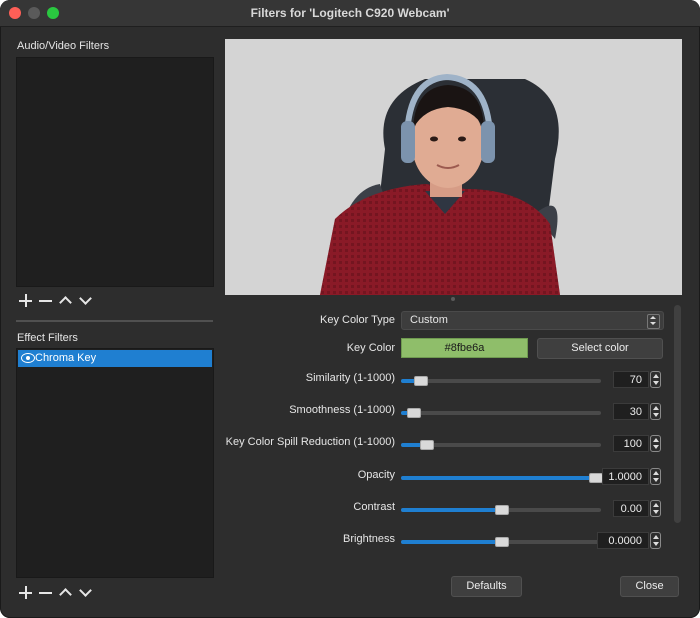 This screenshot has height=618, width=700. Describe the element at coordinates (631, 411) in the screenshot. I see `smoothness-spinbox: 30` at that location.